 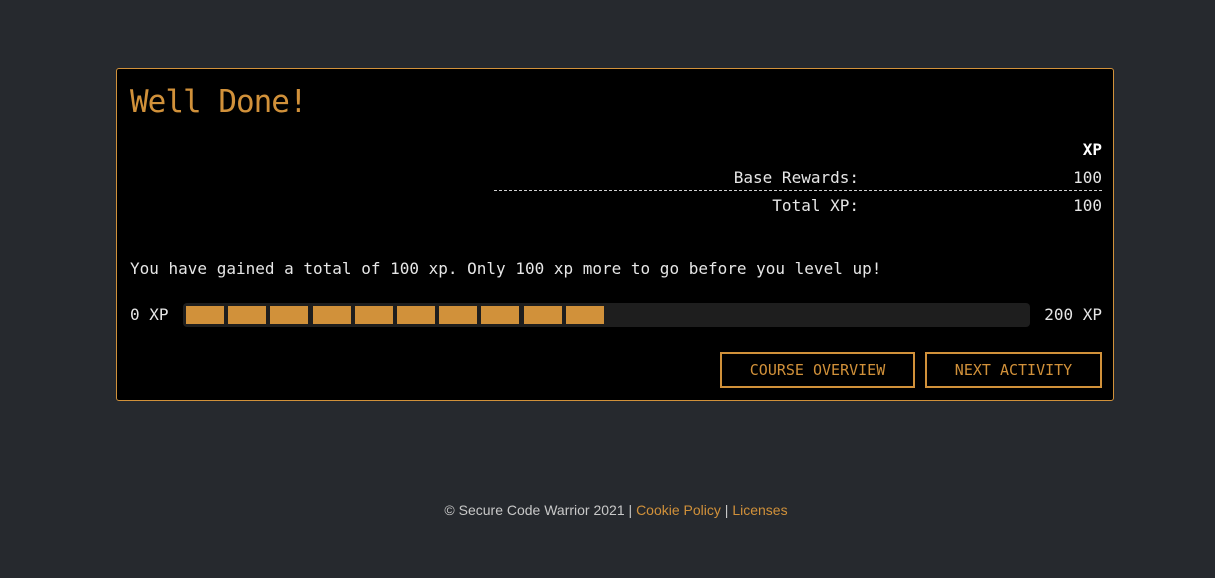 I want to click on xp-row-label: Base Rewards:, so click(x=796, y=177).